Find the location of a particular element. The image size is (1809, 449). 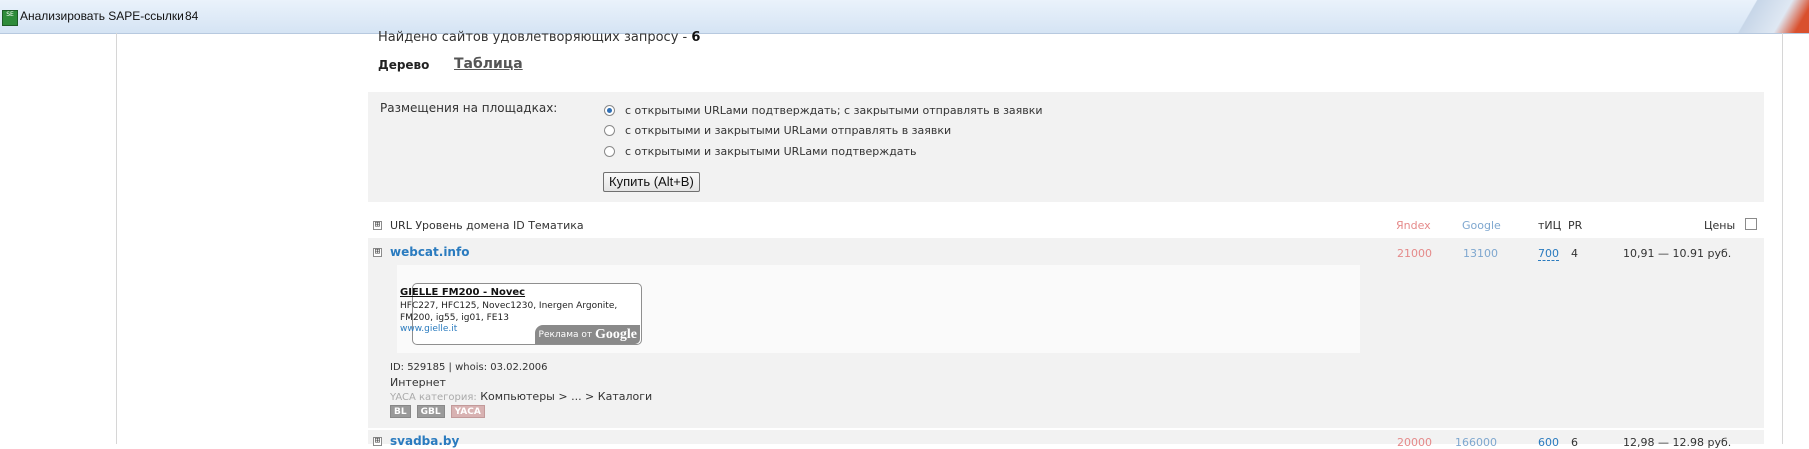

yaca-path: Компьютеры > ... > Каталоги is located at coordinates (566, 396).